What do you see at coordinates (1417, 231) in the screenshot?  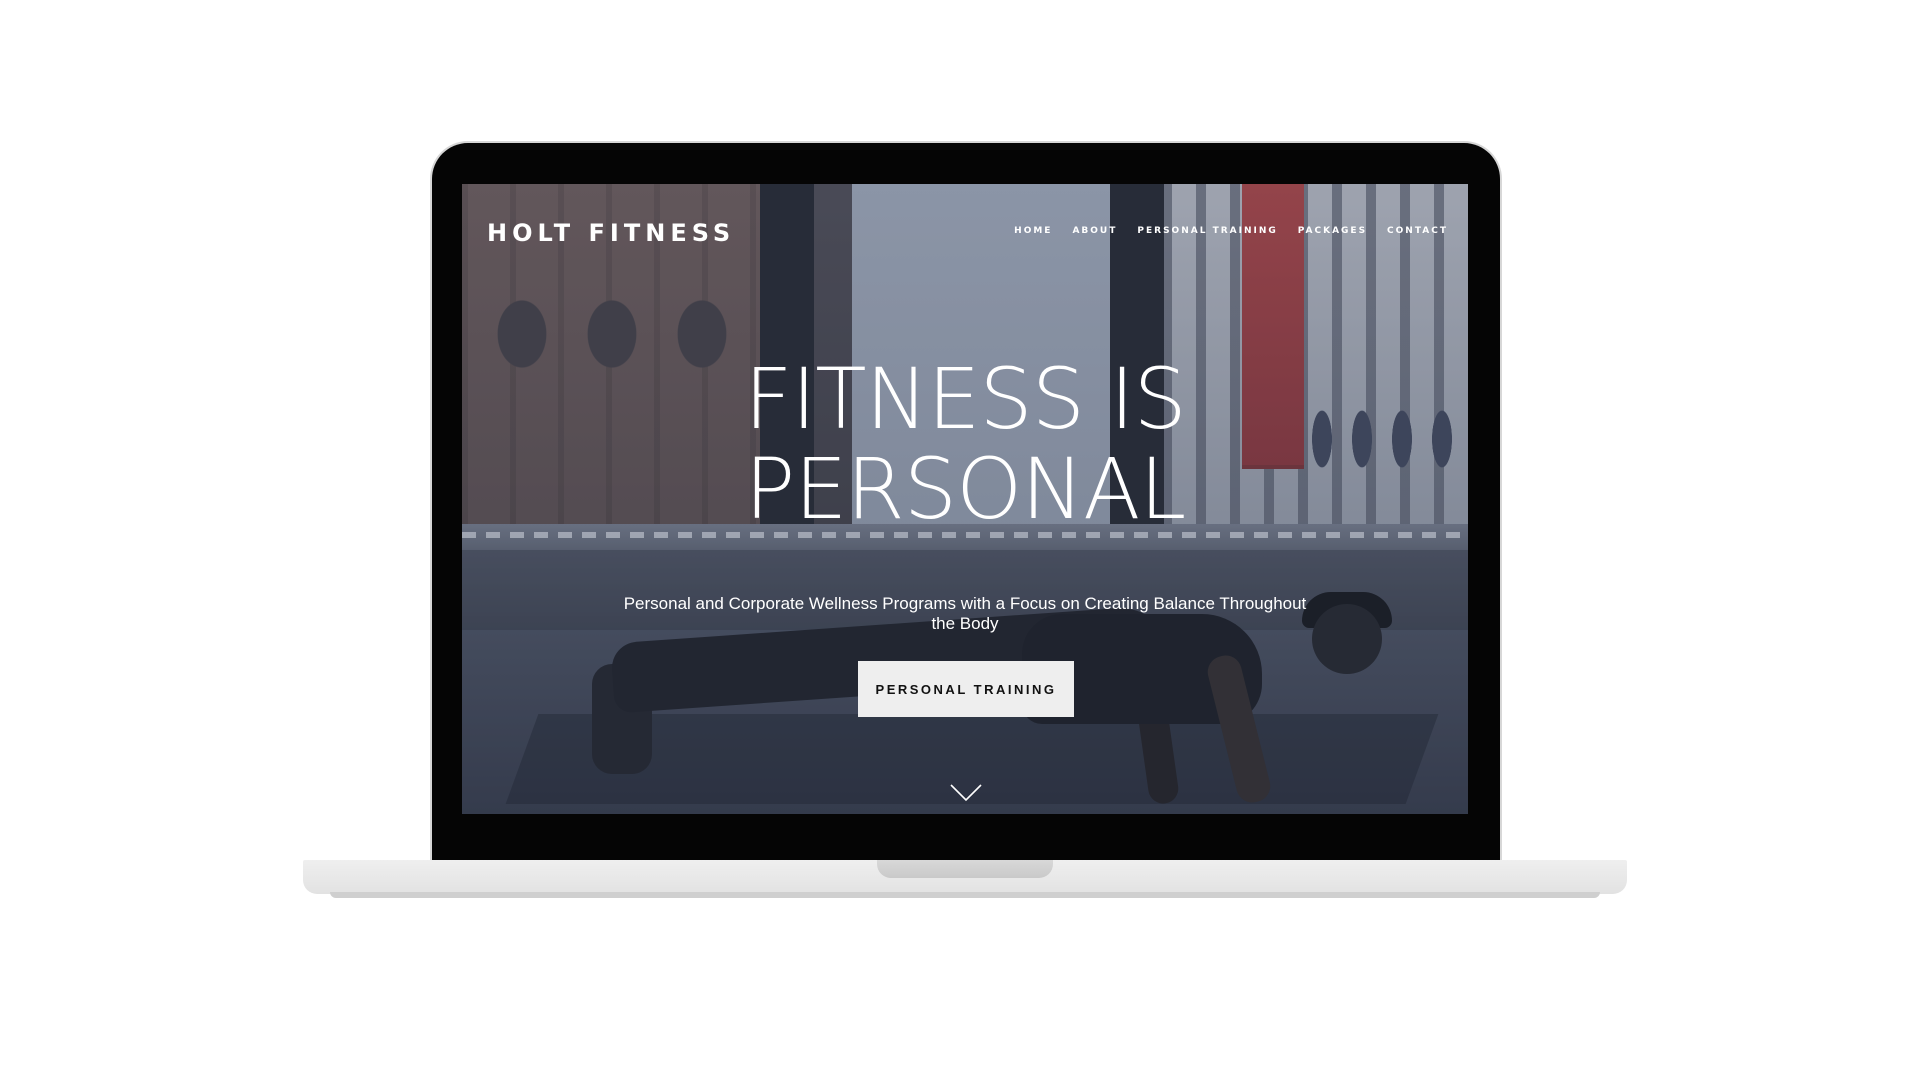 I see `nav-item-contact: CONTACT` at bounding box center [1417, 231].